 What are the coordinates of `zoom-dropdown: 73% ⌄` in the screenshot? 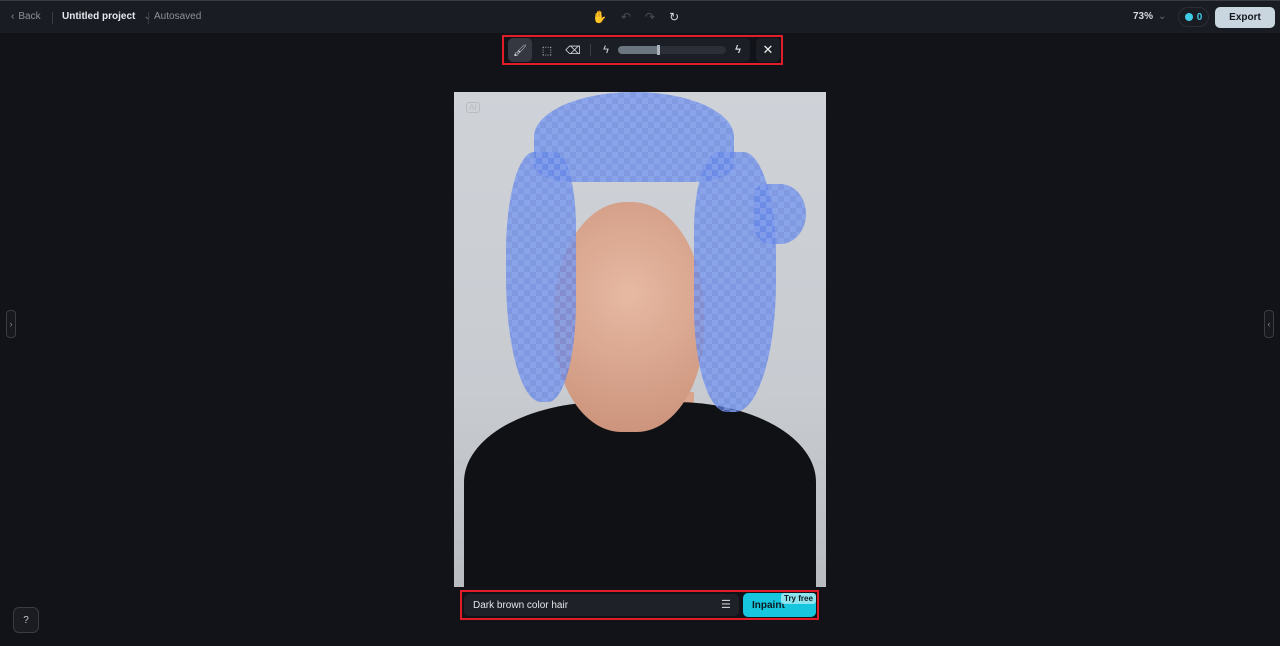 It's located at (1149, 16).